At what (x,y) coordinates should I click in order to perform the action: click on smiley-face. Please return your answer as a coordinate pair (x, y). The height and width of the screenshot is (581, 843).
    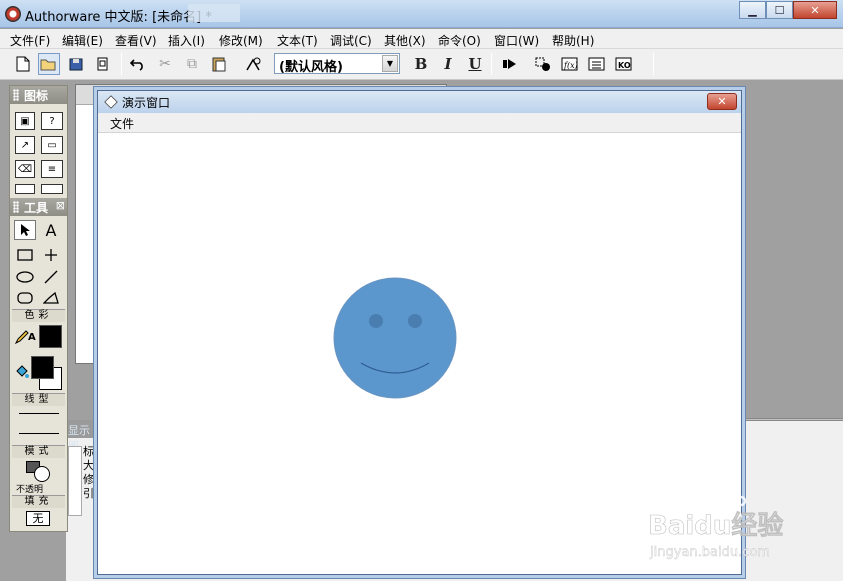
    Looking at the image, I should click on (395, 338).